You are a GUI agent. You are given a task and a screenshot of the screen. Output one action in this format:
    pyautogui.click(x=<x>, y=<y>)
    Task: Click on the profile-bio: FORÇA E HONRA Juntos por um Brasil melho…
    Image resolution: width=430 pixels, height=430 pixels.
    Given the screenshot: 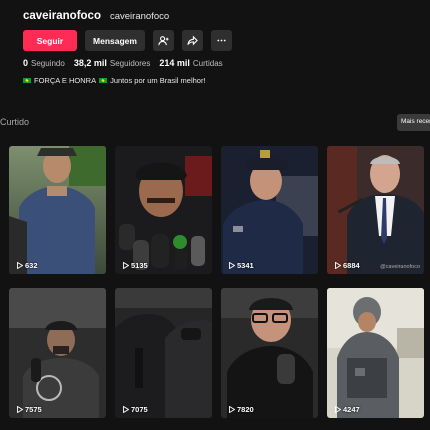 What is the action you would take?
    pyautogui.click(x=114, y=80)
    